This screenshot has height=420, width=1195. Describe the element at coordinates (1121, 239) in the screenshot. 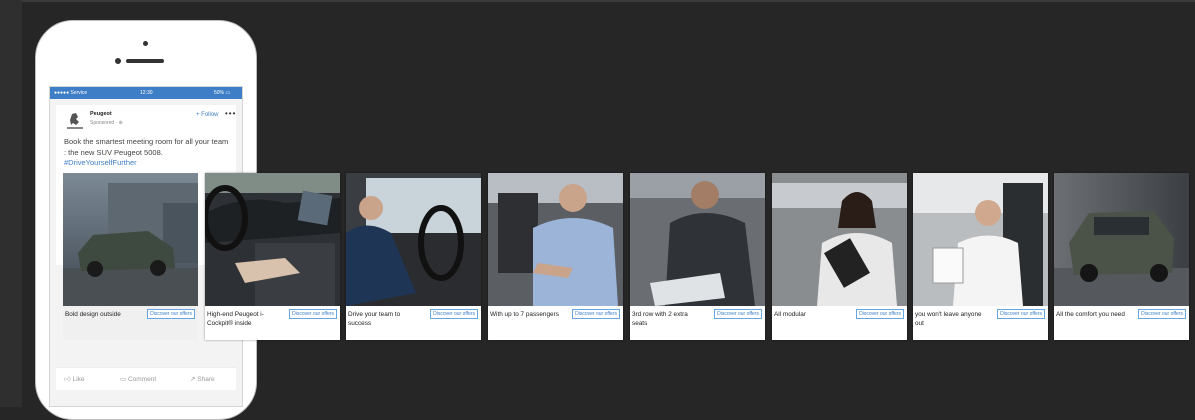

I see `car-driving-image` at that location.